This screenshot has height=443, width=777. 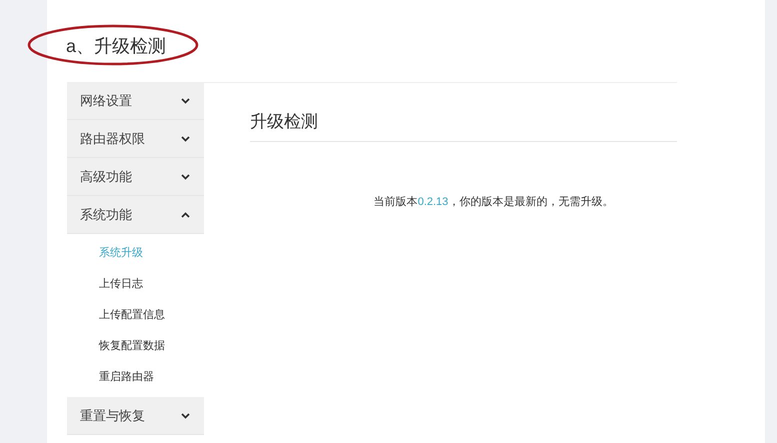 What do you see at coordinates (135, 284) in the screenshot?
I see `sidebar-subitem: 上传日志` at bounding box center [135, 284].